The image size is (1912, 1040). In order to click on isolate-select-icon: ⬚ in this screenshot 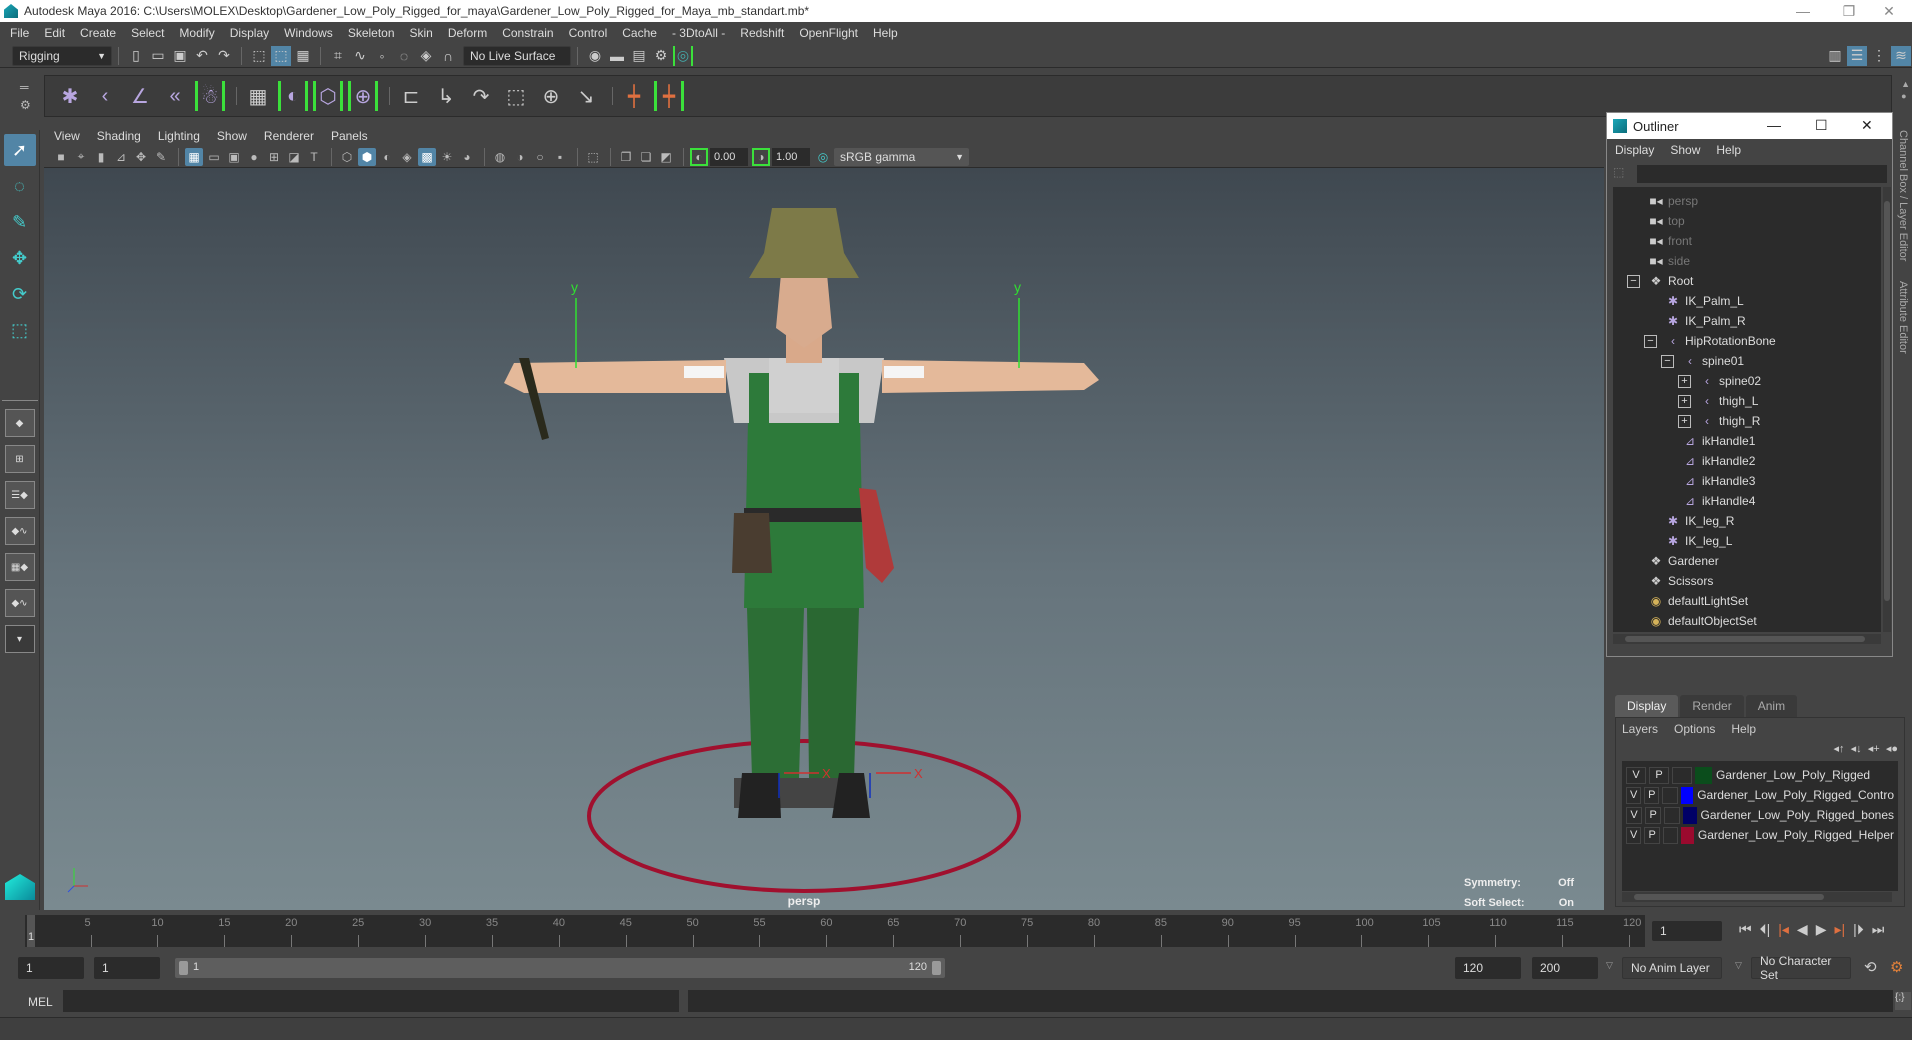, I will do `click(593, 157)`.